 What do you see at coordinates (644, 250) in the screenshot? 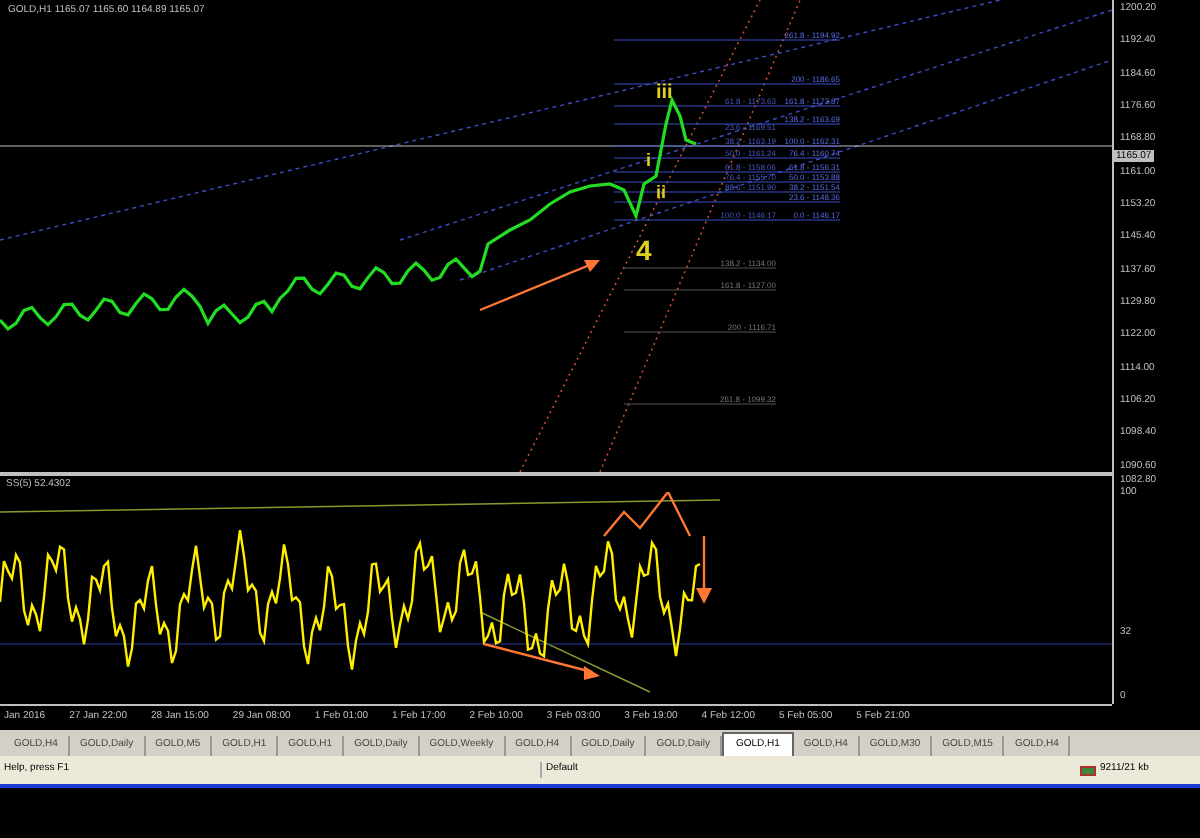
I see `wave-label: 4` at bounding box center [644, 250].